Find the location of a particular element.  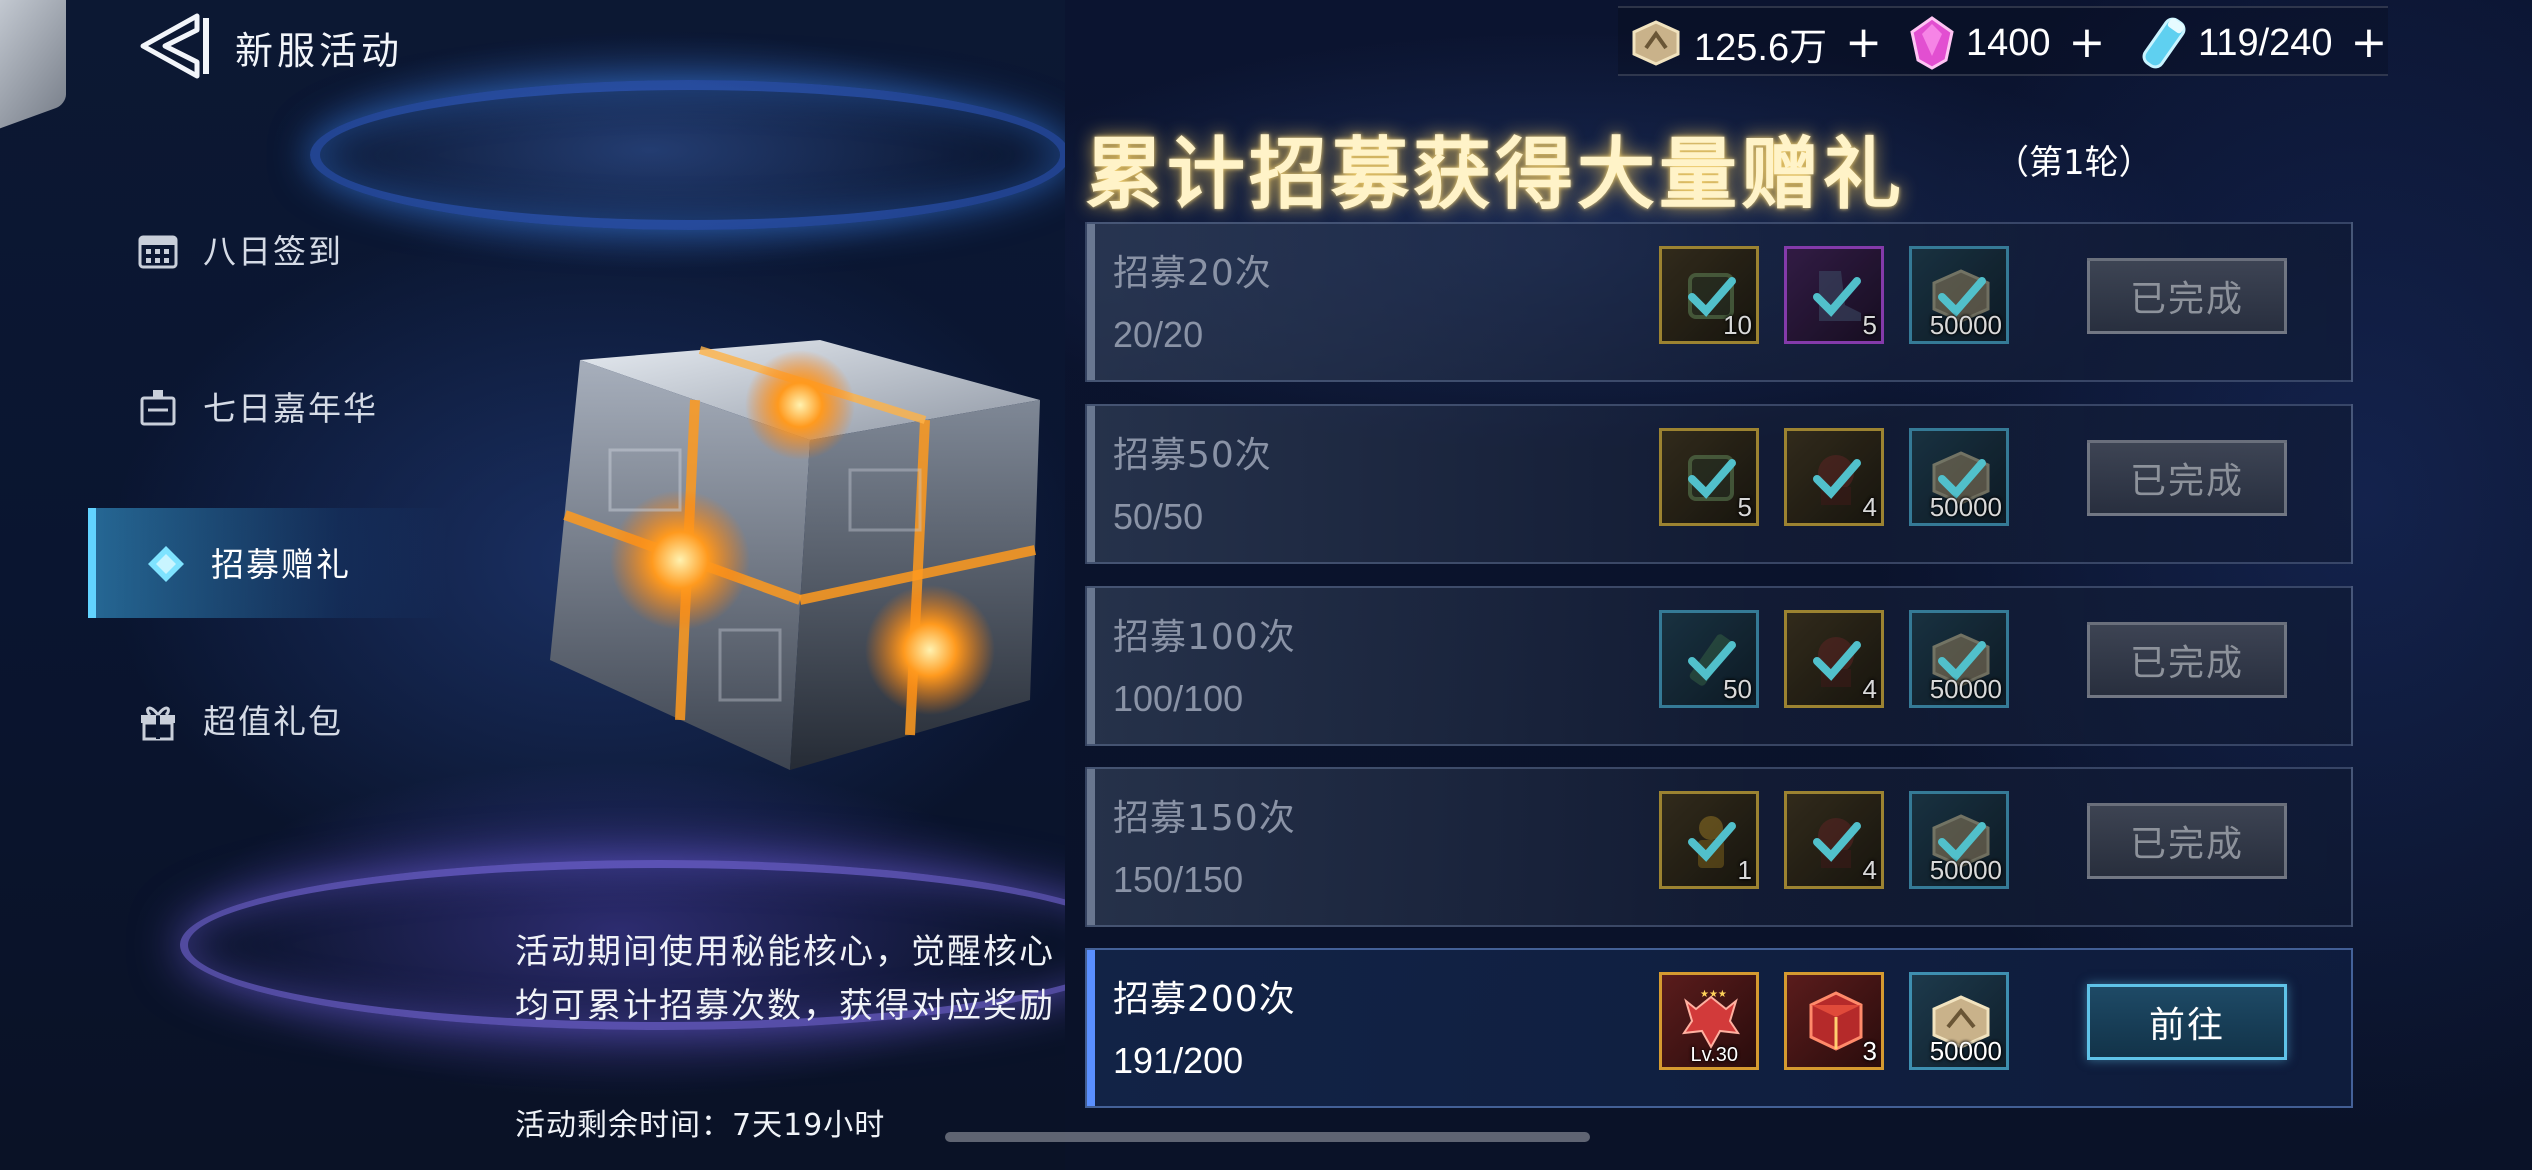

tier-title: 招募20次 is located at coordinates (1192, 273).